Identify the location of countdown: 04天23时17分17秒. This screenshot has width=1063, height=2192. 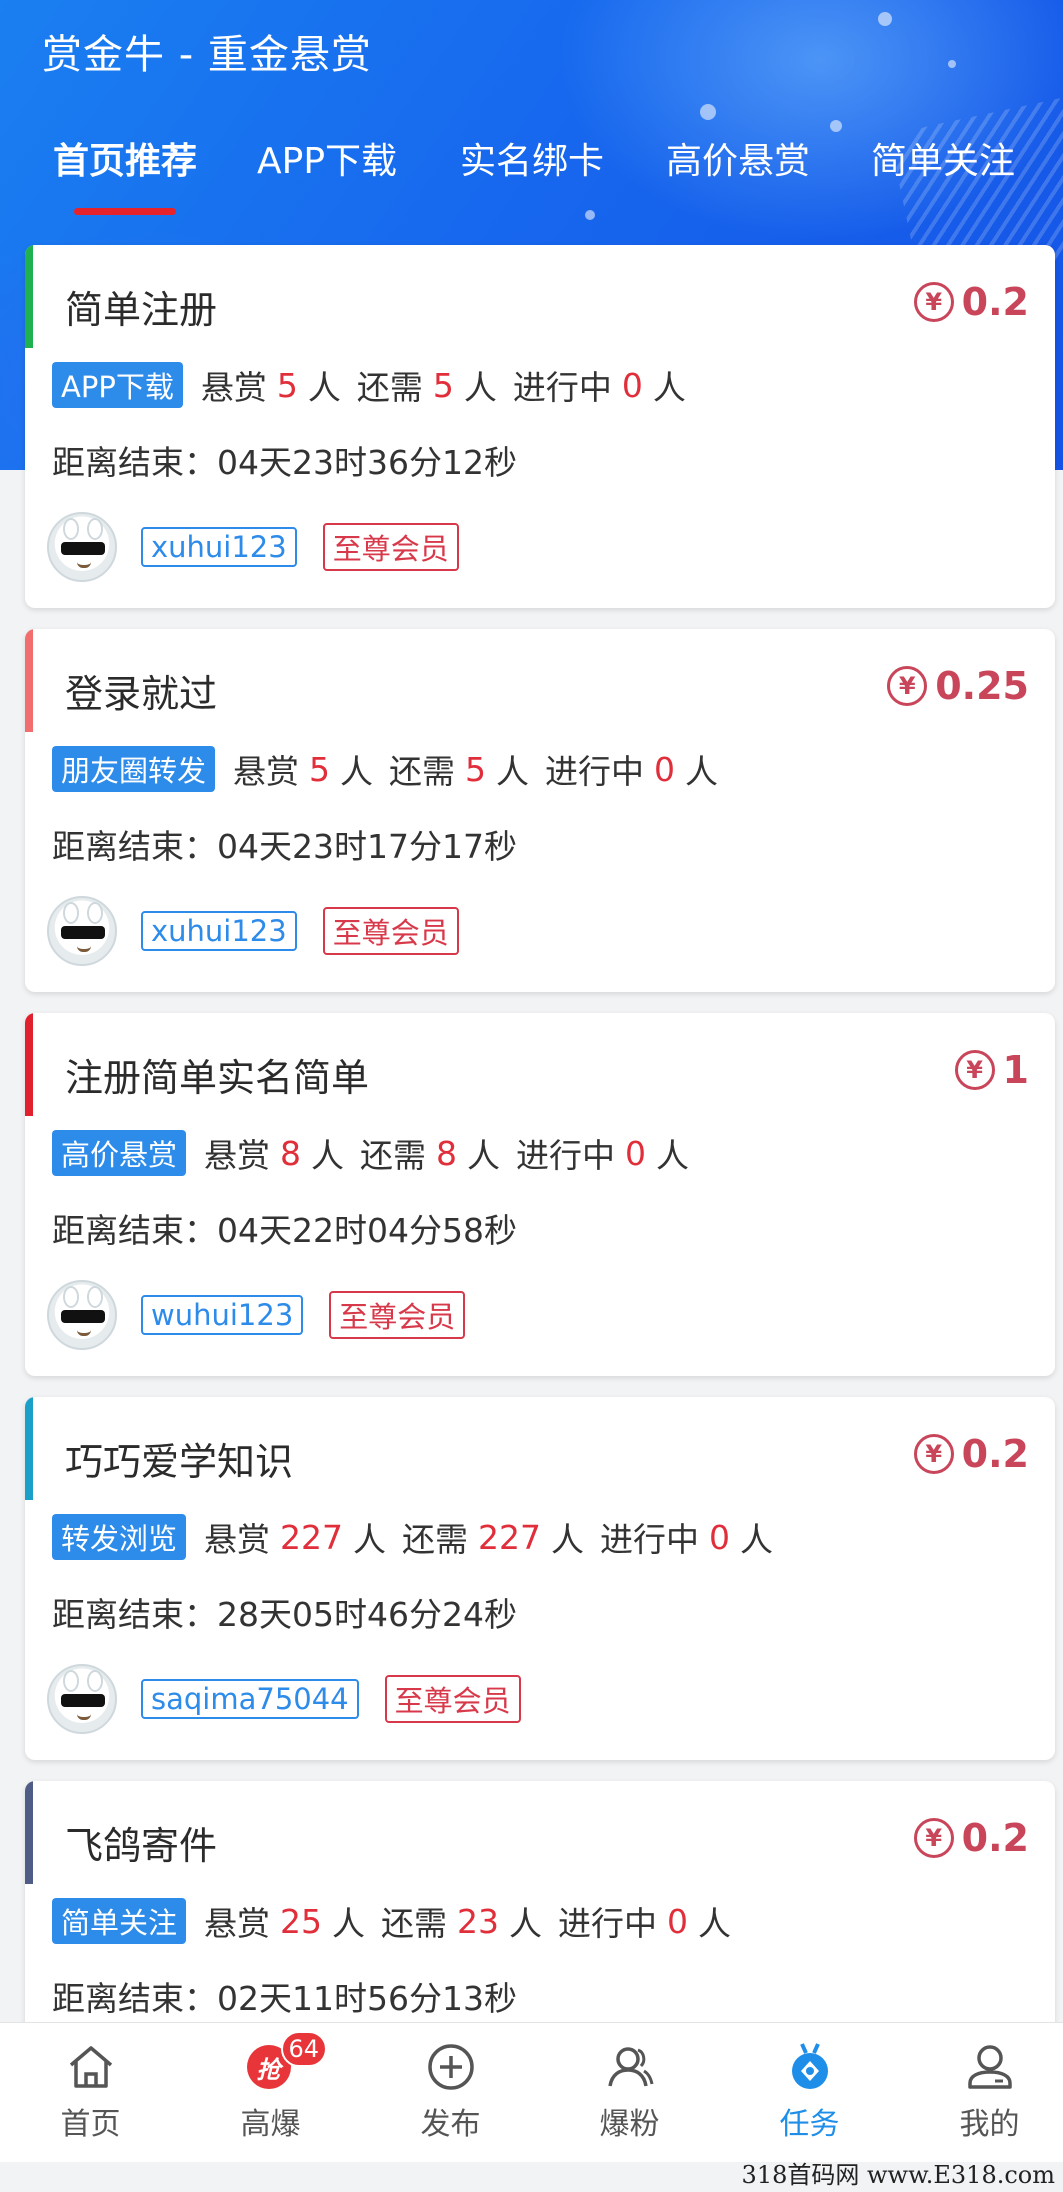
(367, 846).